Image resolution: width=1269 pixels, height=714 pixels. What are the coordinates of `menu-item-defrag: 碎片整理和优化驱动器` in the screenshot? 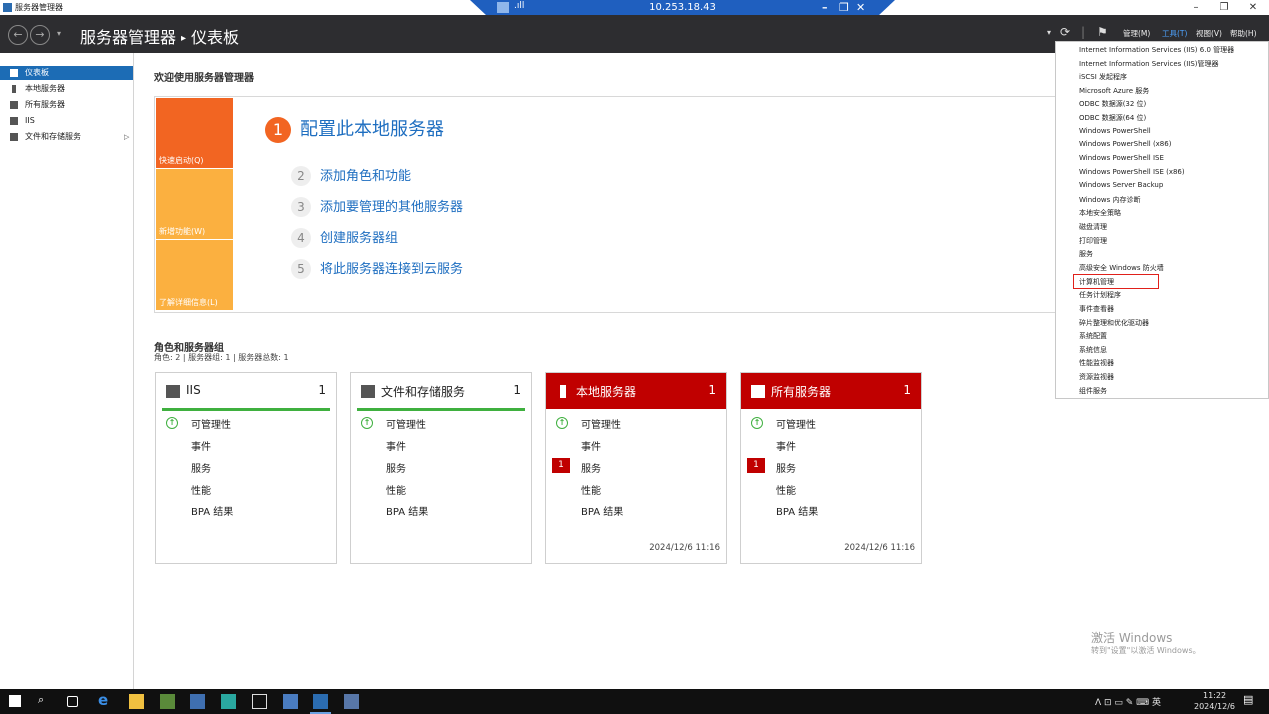 It's located at (1114, 323).